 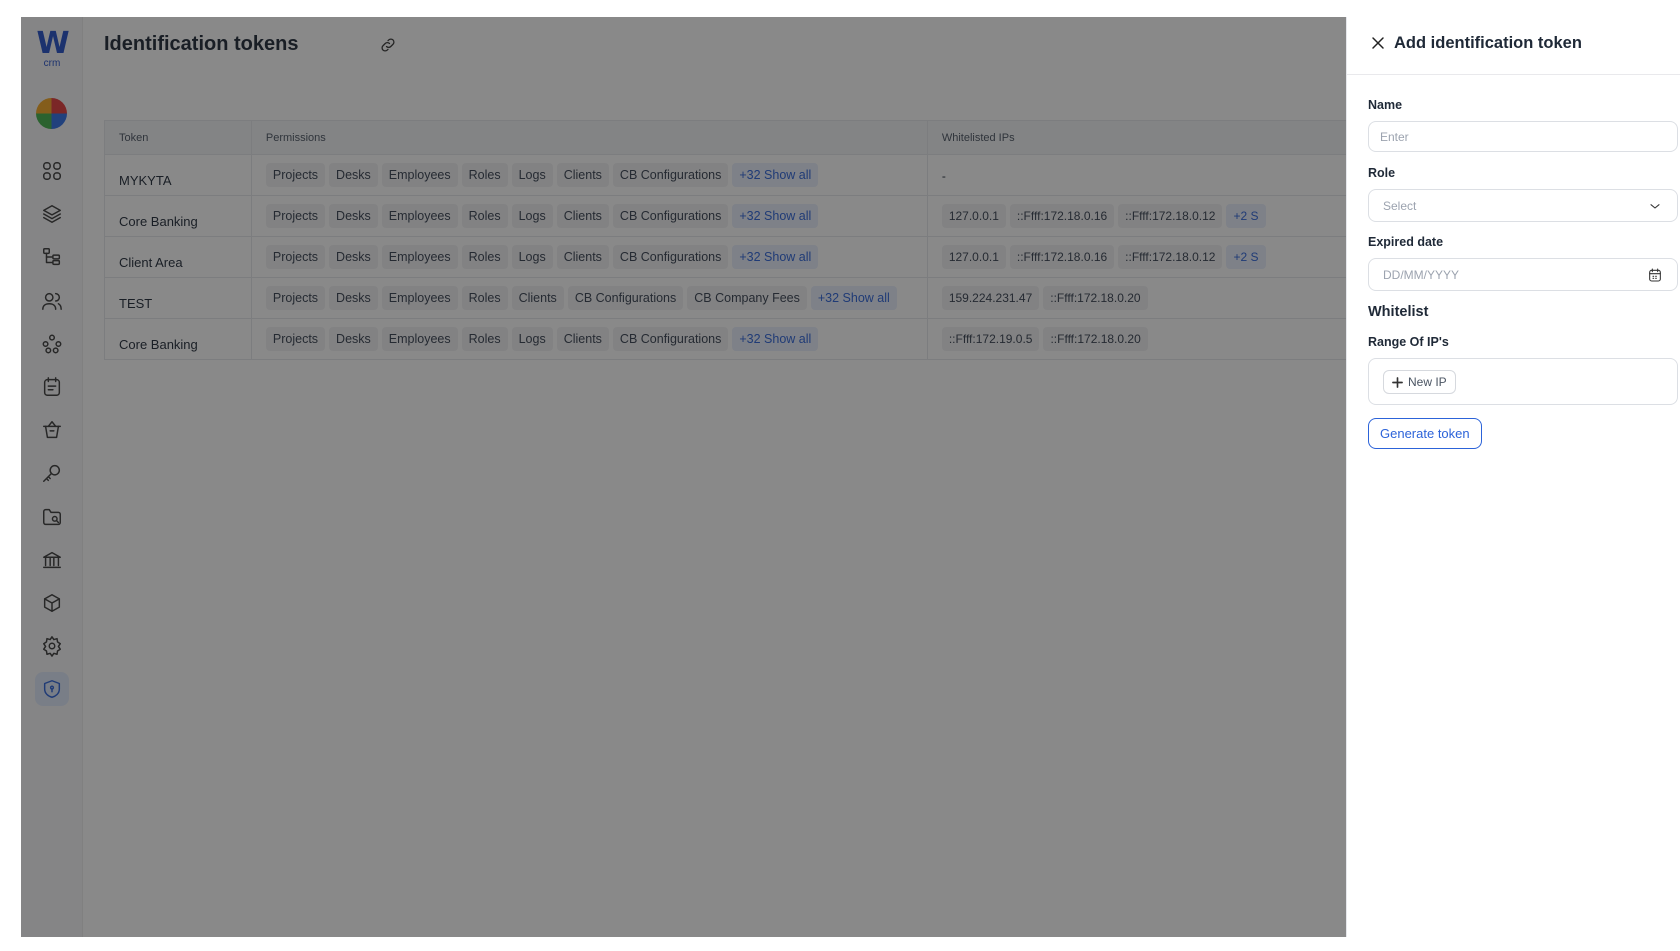 What do you see at coordinates (1398, 312) in the screenshot?
I see `whitelist-title: Whitelist` at bounding box center [1398, 312].